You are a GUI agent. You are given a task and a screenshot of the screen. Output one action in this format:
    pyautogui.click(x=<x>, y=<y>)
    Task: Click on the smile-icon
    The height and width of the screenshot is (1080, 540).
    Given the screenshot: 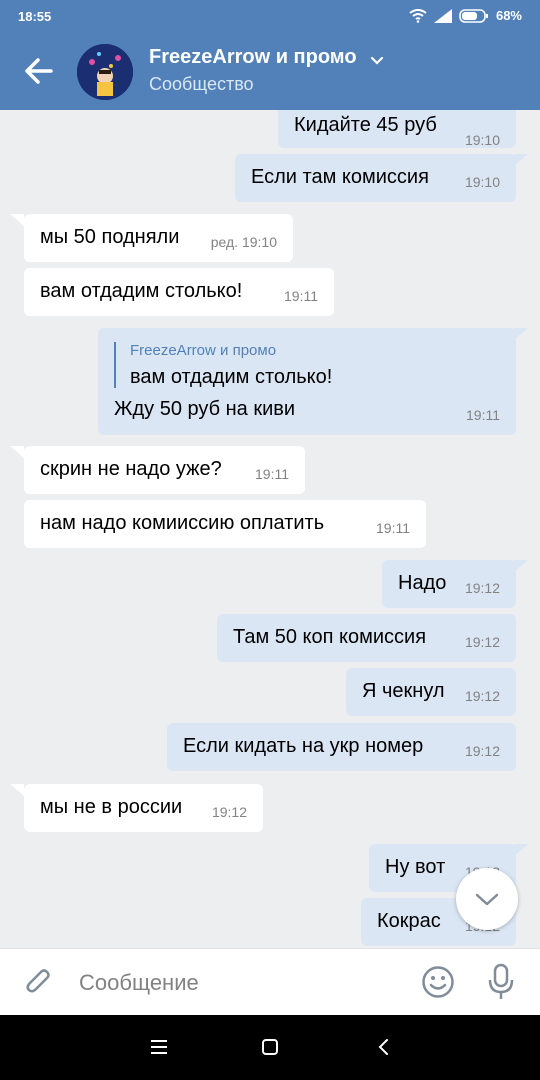 What is the action you would take?
    pyautogui.click(x=438, y=982)
    